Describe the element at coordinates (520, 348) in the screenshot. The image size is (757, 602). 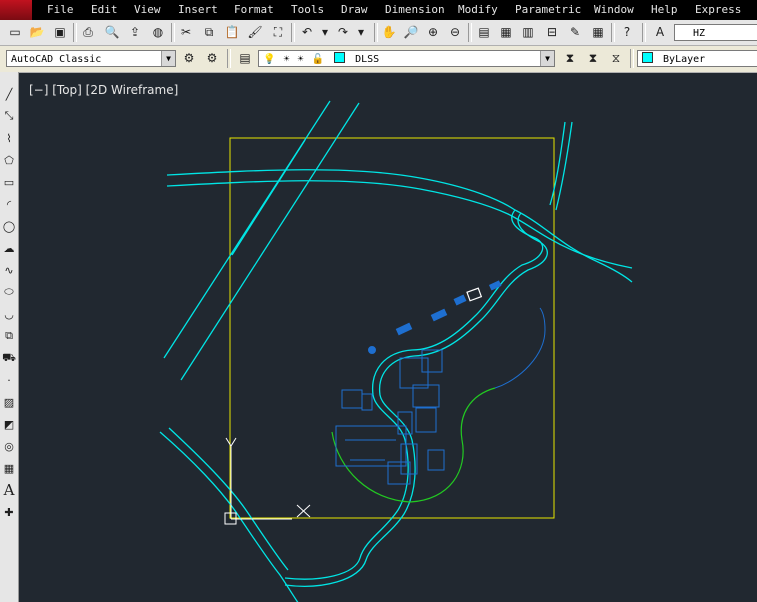
I see `blue-path-line` at that location.